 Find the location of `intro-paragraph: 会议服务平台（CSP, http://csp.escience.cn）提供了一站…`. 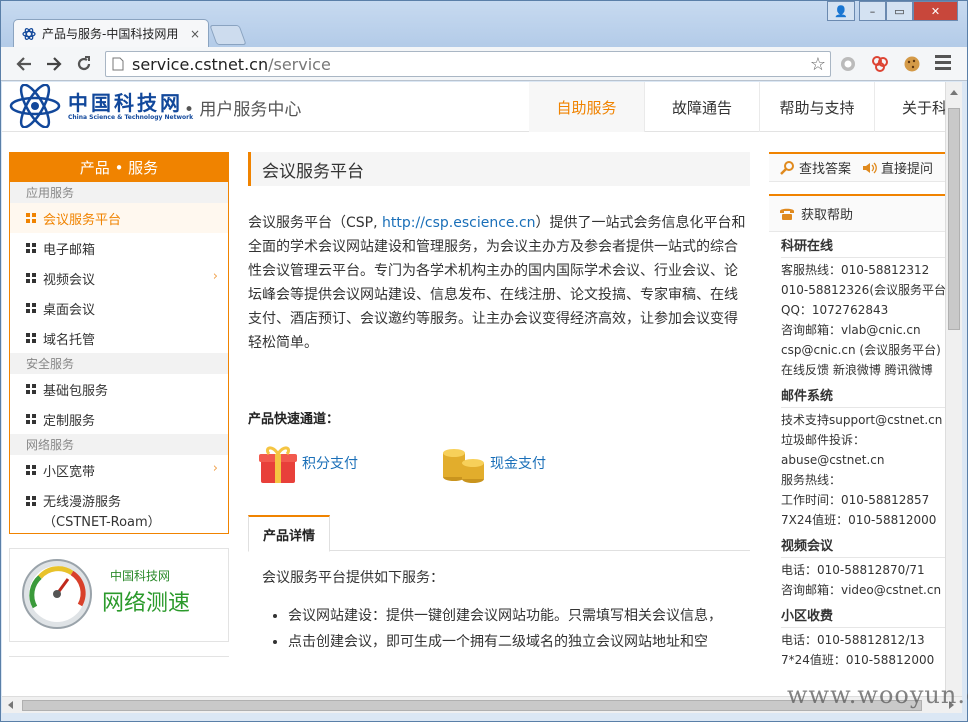

intro-paragraph: 会议服务平台（CSP, http://csp.escience.cn）提供了一站… is located at coordinates (499, 283).